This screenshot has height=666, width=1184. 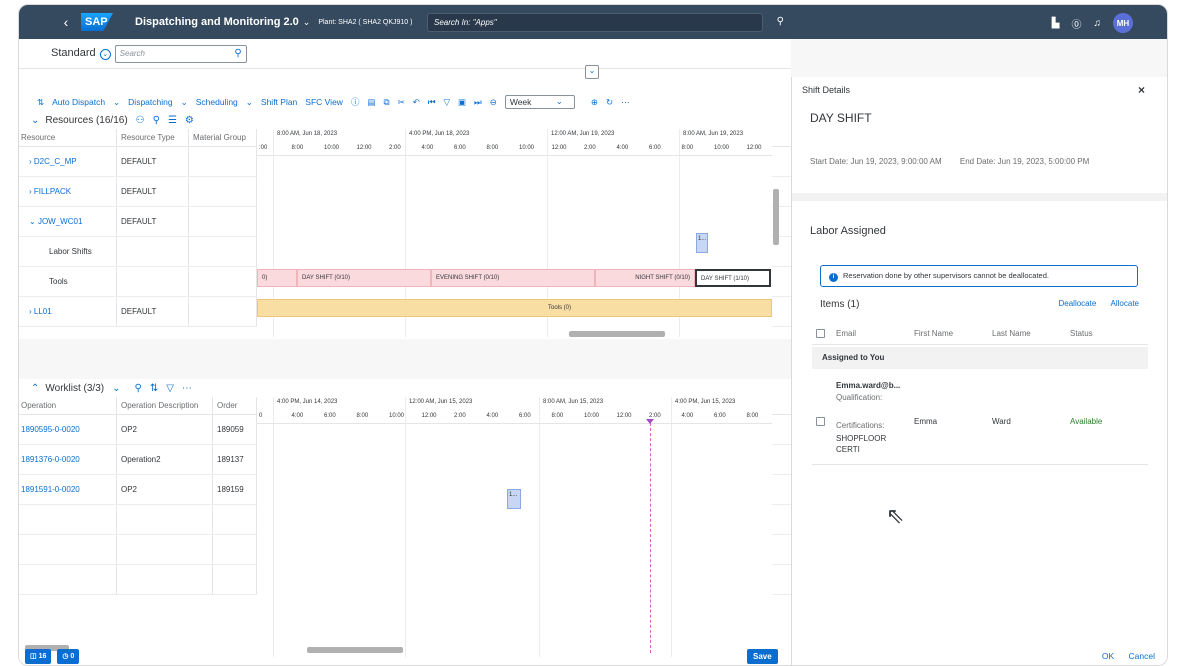 I want to click on refresh-icon: ↻, so click(x=609, y=102).